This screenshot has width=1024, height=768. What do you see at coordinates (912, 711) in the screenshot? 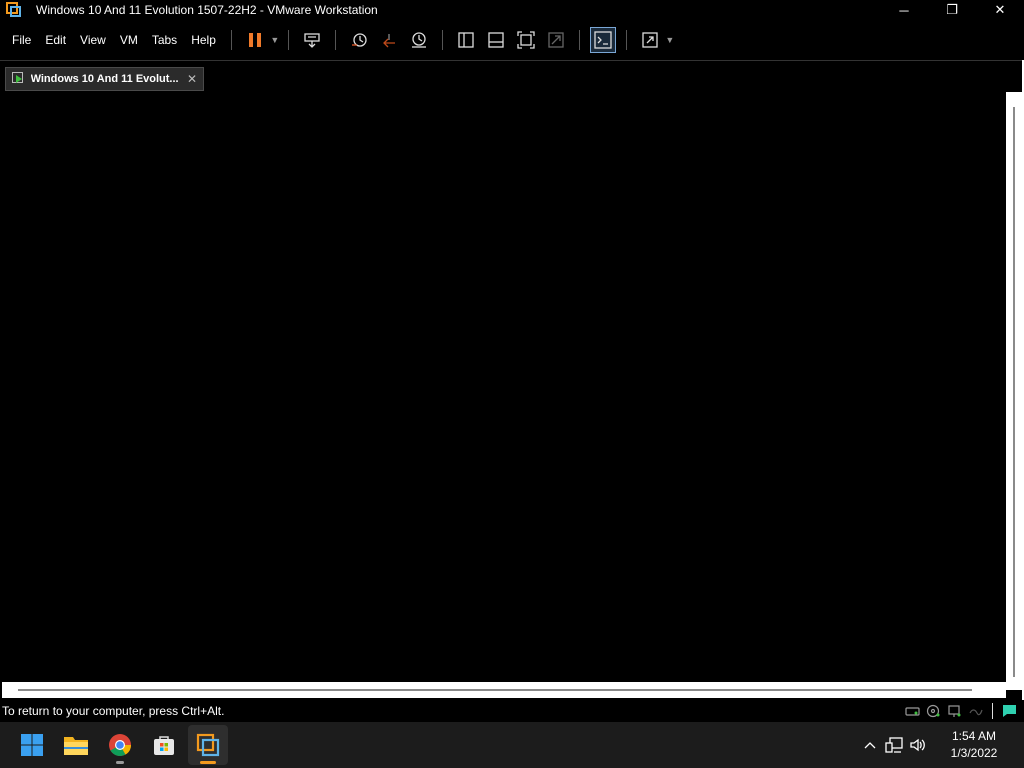
I see `hard-disk-icon` at bounding box center [912, 711].